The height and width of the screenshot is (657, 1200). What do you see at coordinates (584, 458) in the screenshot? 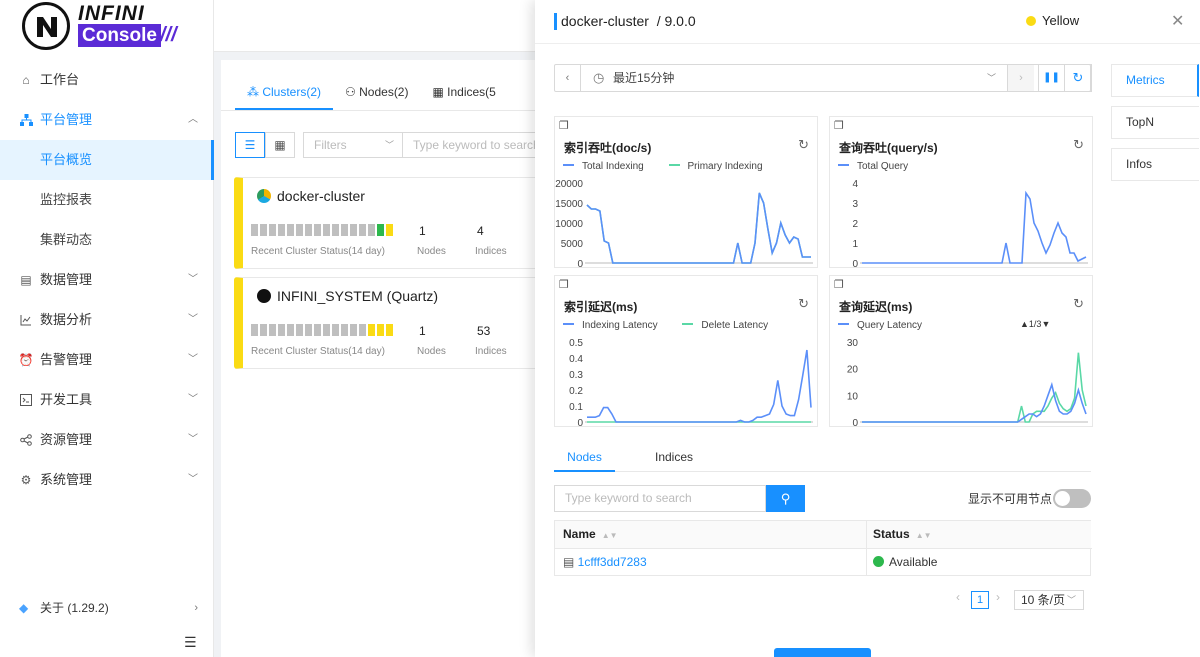
I see `tab-nodes: Nodes` at bounding box center [584, 458].